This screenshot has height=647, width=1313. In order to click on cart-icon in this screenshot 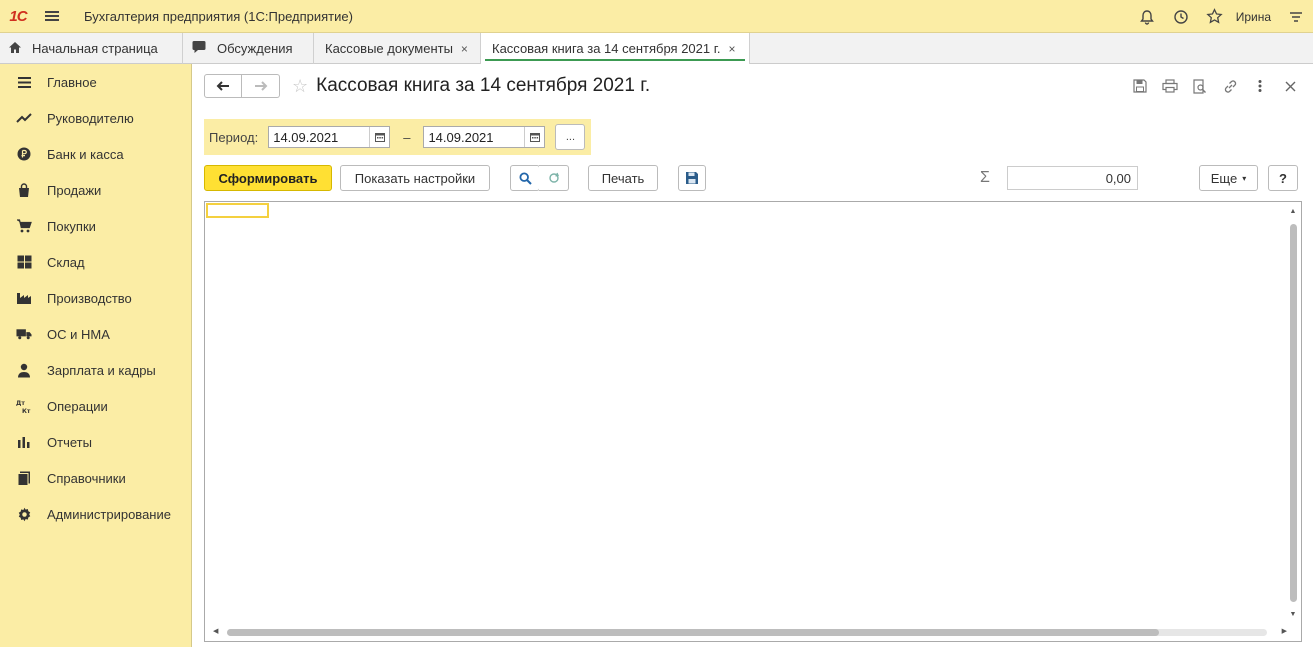, I will do `click(24, 226)`.